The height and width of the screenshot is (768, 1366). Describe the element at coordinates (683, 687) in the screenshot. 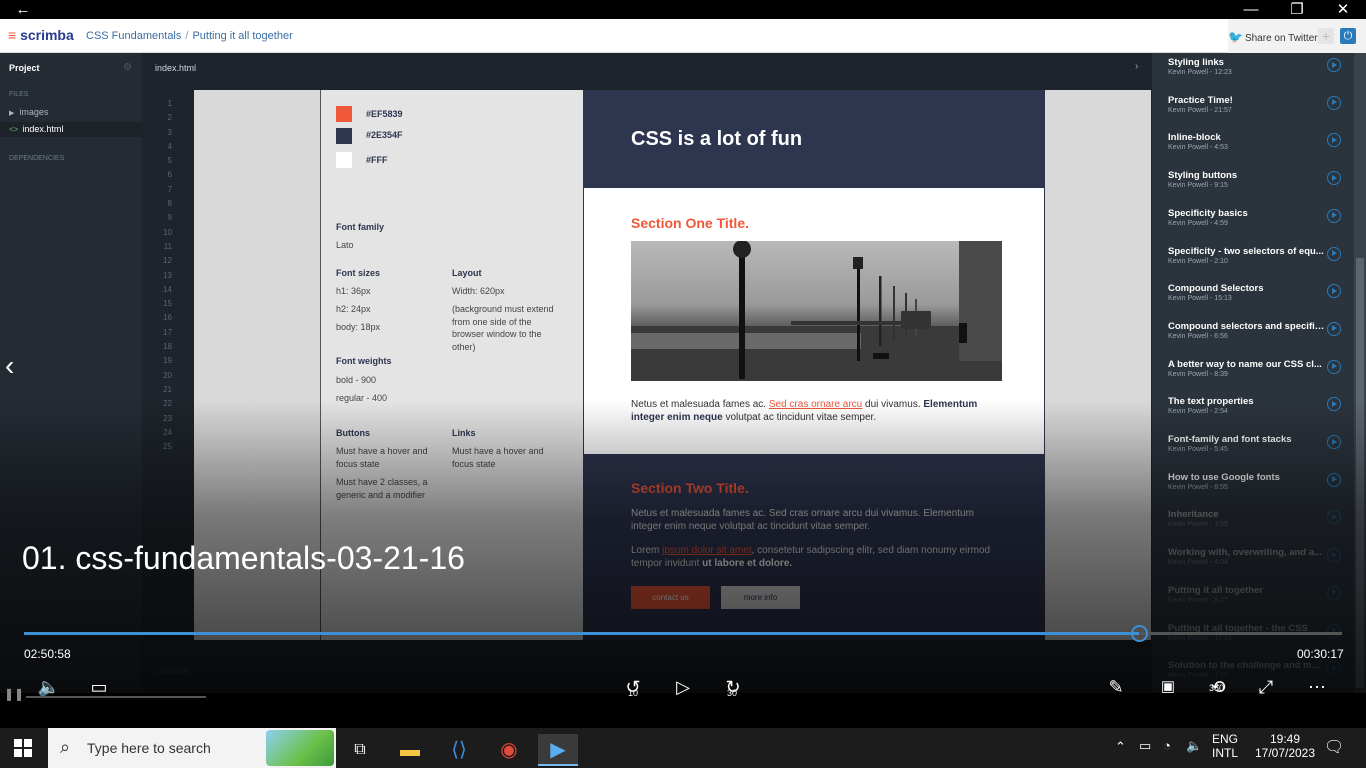

I see `play-icon: ▷` at that location.